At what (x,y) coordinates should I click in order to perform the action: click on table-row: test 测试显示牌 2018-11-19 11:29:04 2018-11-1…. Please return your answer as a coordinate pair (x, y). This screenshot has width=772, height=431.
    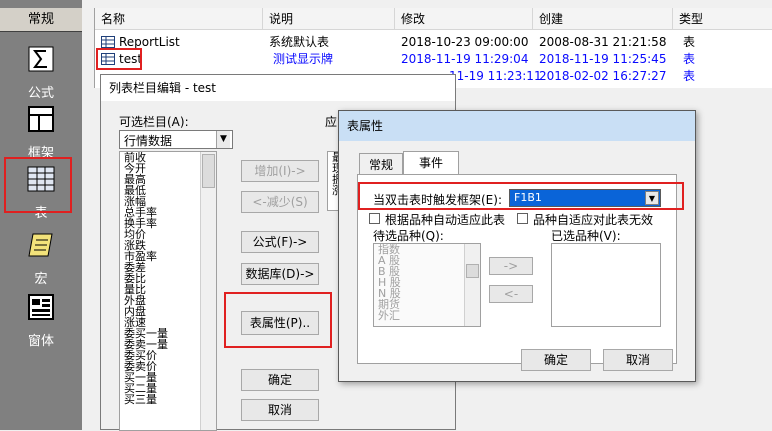
    Looking at the image, I should click on (433, 59).